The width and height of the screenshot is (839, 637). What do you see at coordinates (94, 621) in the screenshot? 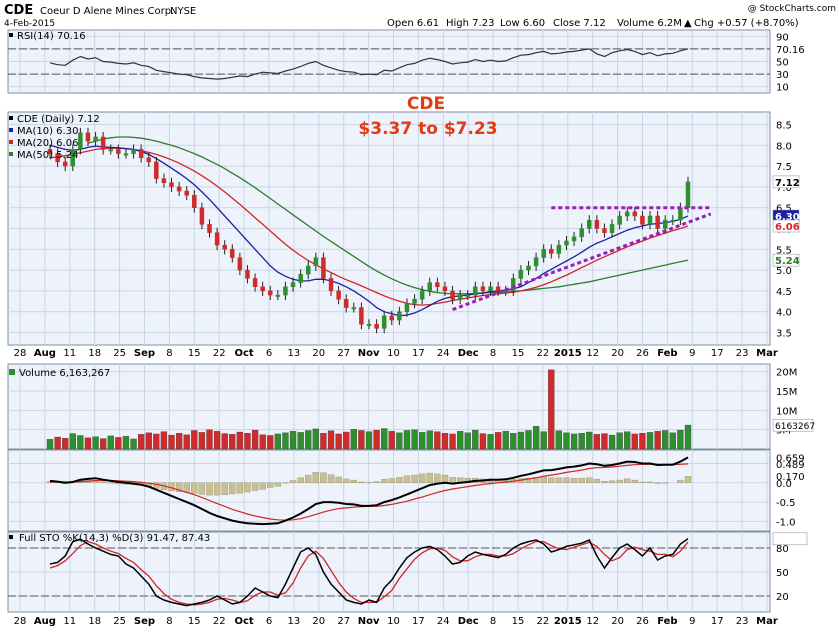
I see `date-tick-label: 18` at bounding box center [94, 621].